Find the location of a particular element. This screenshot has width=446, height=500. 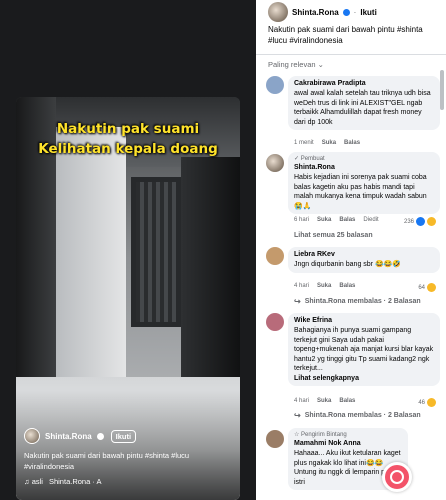

video-caption-line: Nakutin pak suami is located at coordinates (128, 129).